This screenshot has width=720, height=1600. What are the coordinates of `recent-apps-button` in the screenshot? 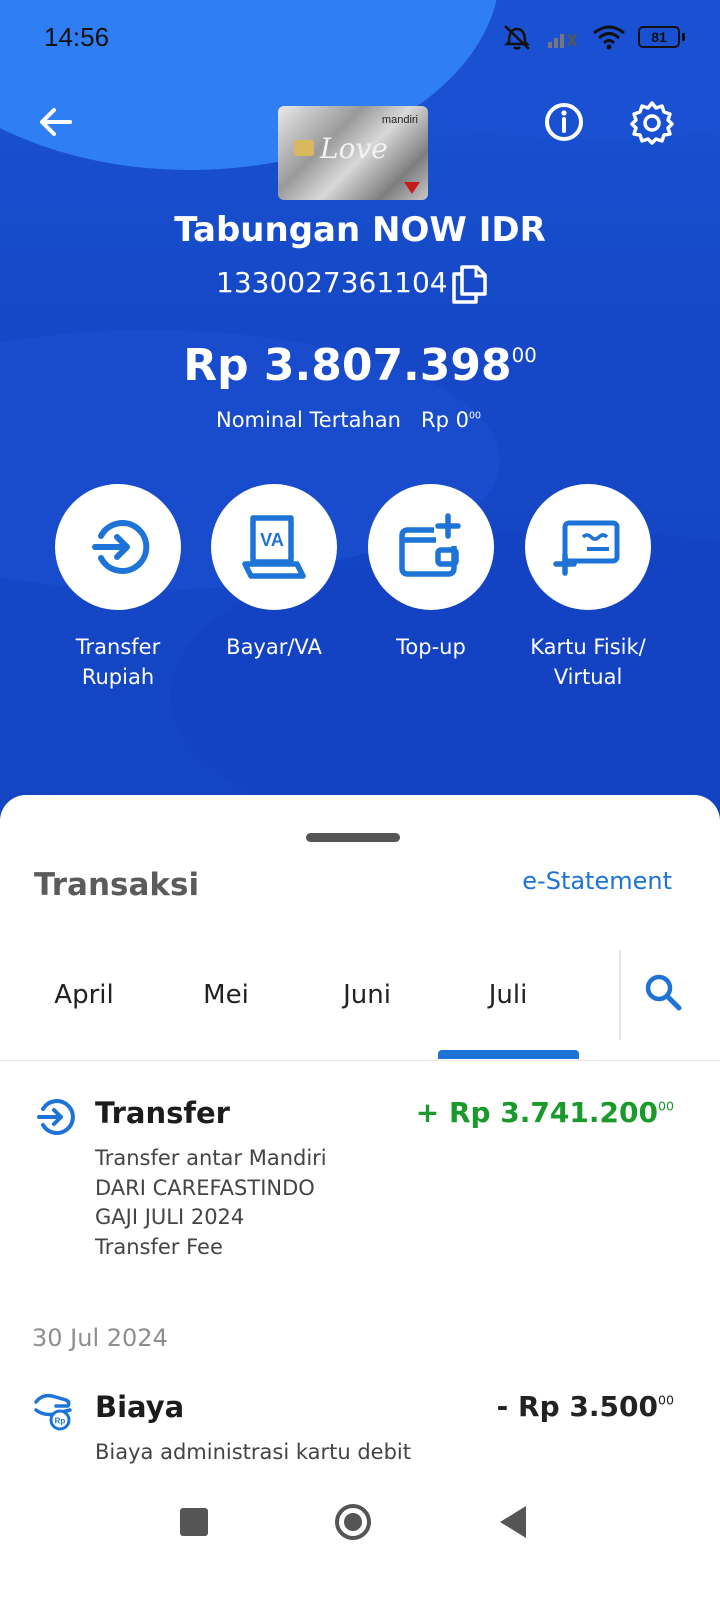 It's located at (194, 1522).